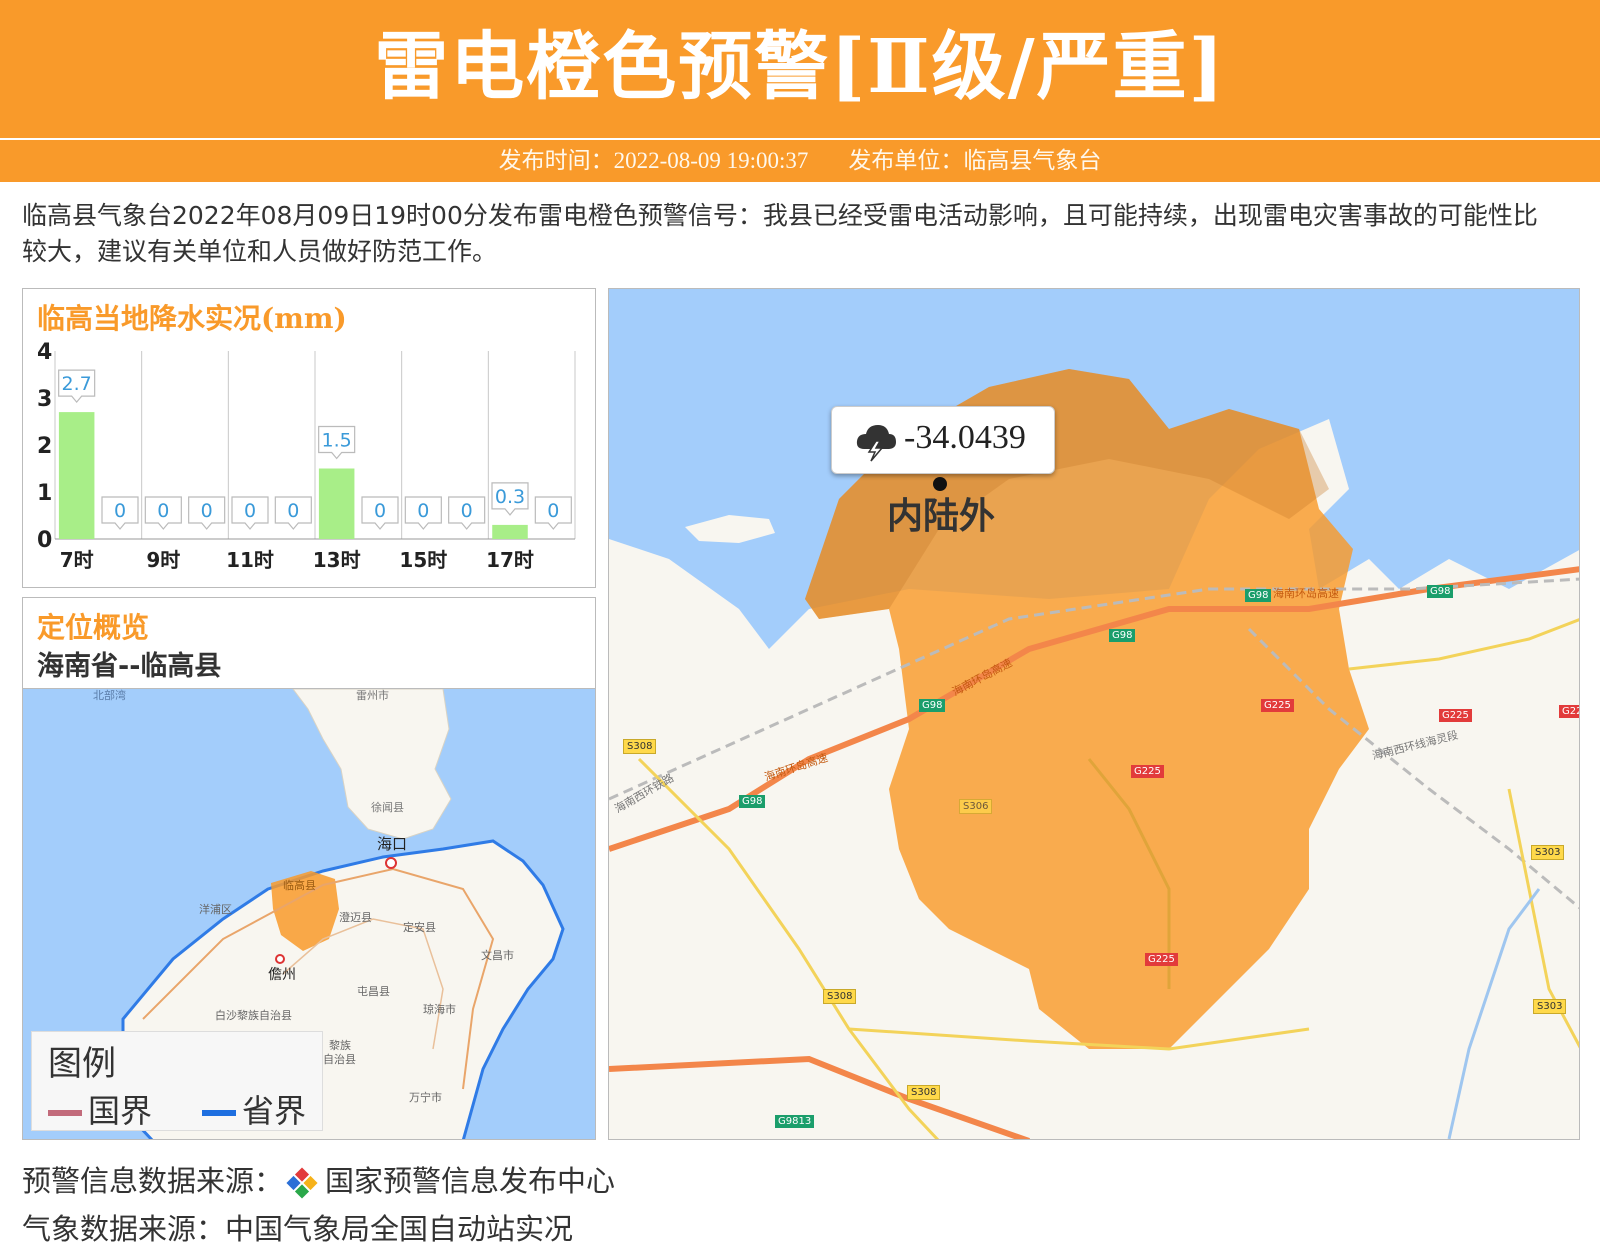  I want to click on y-tick-label: 2, so click(44, 446).